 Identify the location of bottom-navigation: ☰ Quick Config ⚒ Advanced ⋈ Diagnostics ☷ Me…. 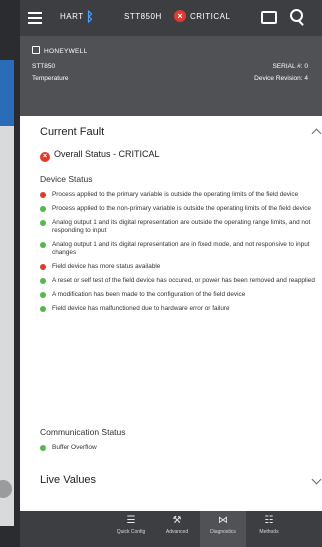
(171, 529).